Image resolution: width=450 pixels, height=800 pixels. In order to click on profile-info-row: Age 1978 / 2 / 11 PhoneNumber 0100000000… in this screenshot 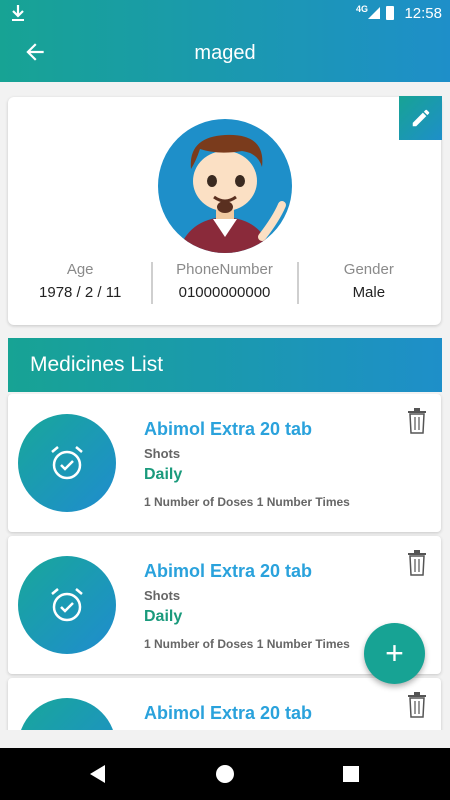, I will do `click(224, 284)`.